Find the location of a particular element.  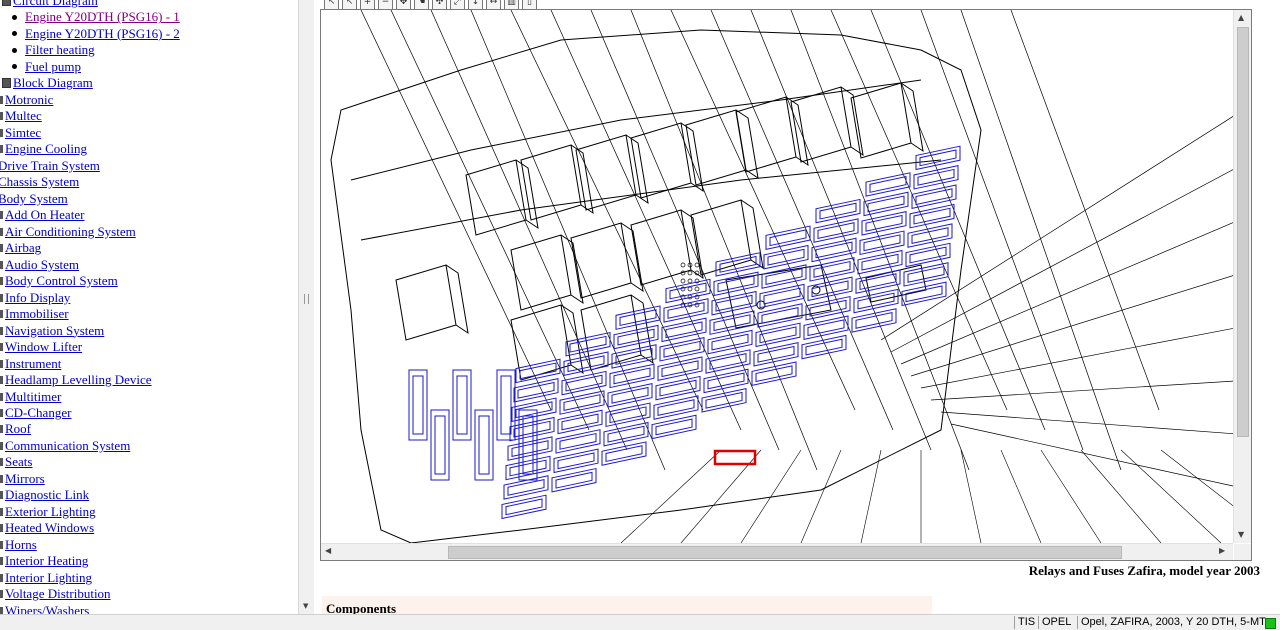

tree-item: Drive Train System is located at coordinates (50, 166).